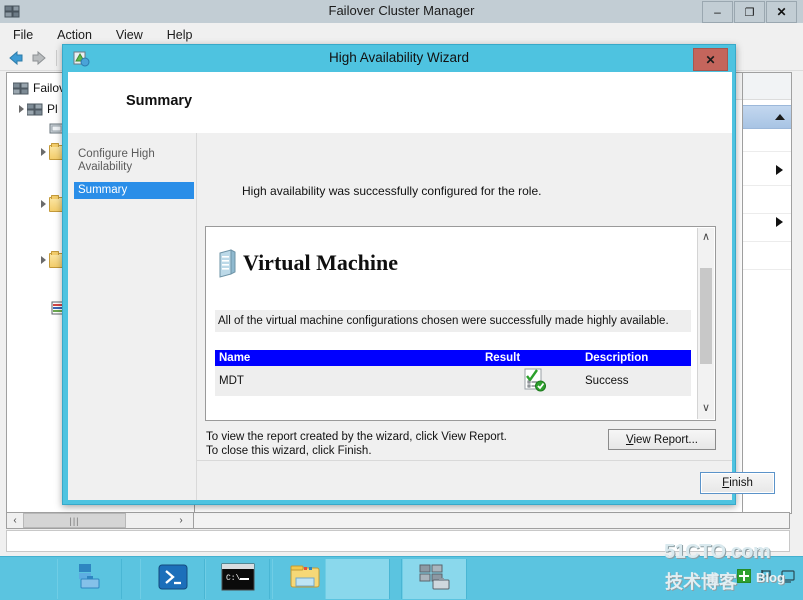 This screenshot has height=600, width=803. Describe the element at coordinates (134, 190) in the screenshot. I see `wizard-step-summary: Summary` at that location.